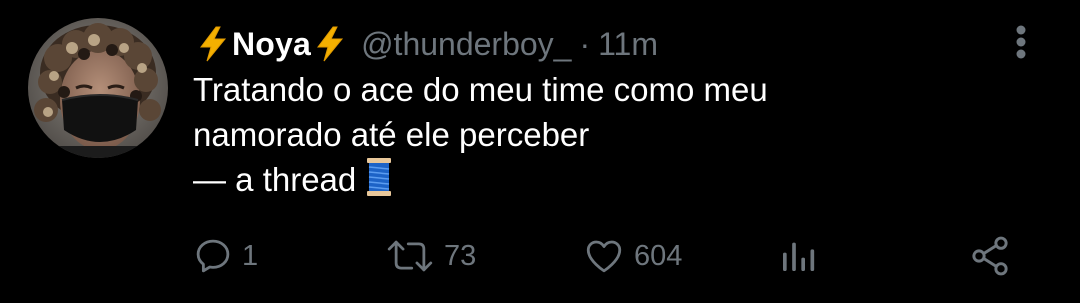 The width and height of the screenshot is (1080, 303). Describe the element at coordinates (628, 44) in the screenshot. I see `timestamp: 11m` at that location.